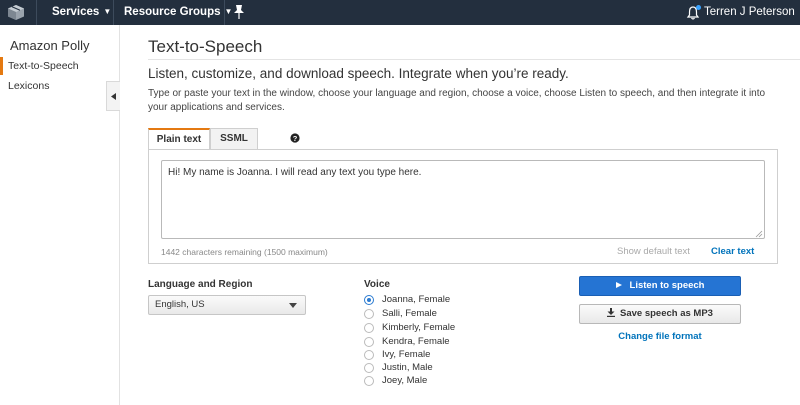  What do you see at coordinates (419, 327) in the screenshot?
I see `voice-option-label: Kimberly, Female` at bounding box center [419, 327].